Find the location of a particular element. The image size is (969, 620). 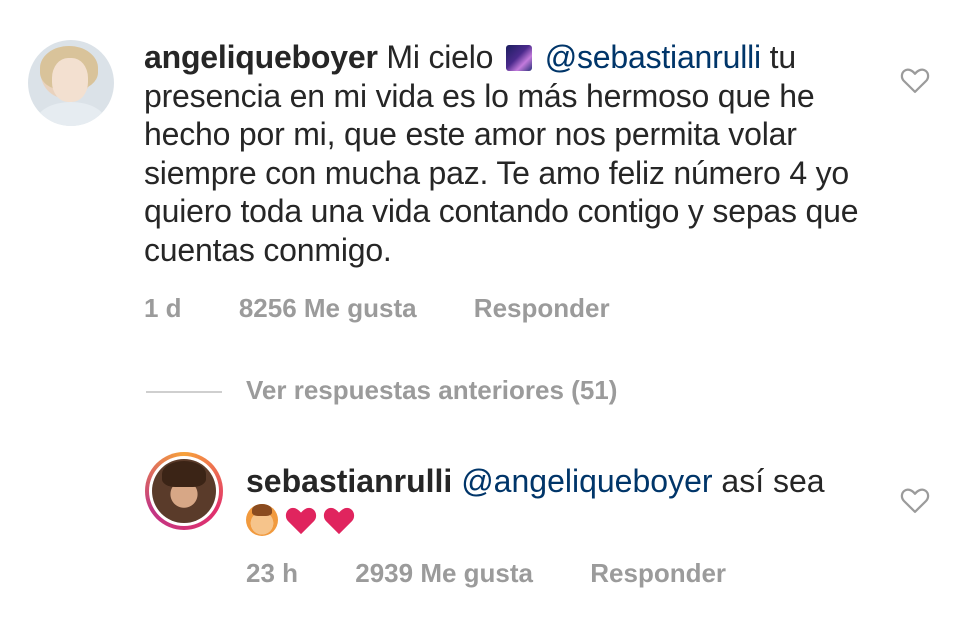

reply-text-body: así sea is located at coordinates (768, 481).